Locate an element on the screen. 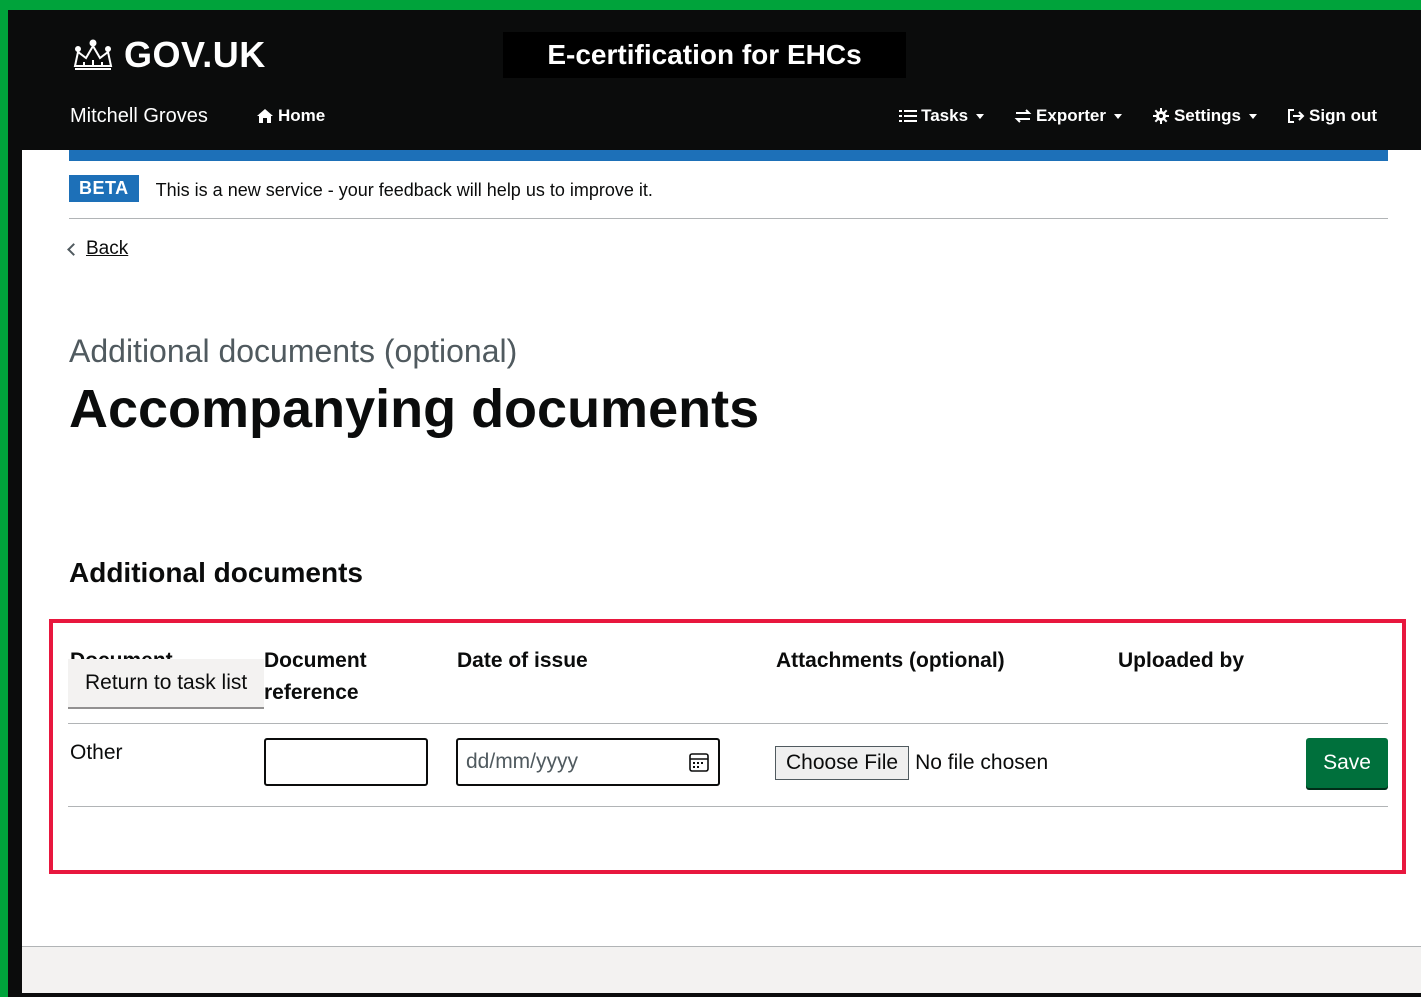 The width and height of the screenshot is (1421, 997). nav-tasks: Tasks is located at coordinates (942, 116).